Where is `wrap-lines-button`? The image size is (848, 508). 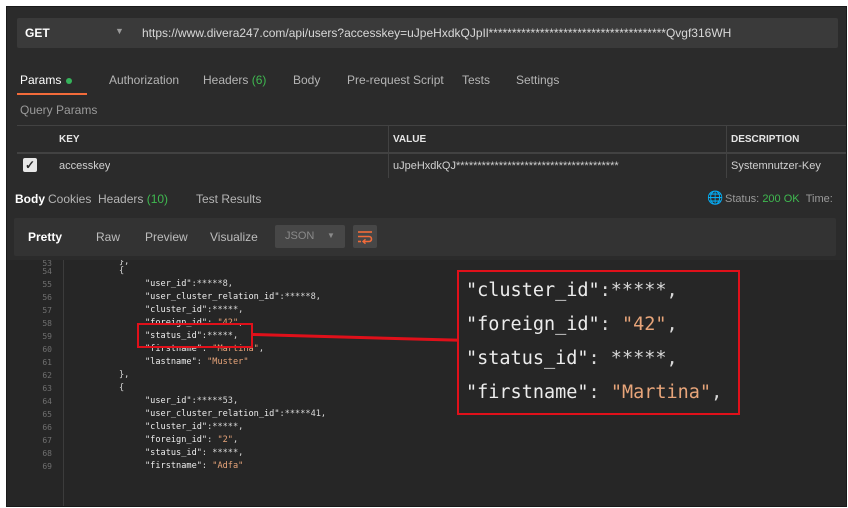
wrap-lines-button is located at coordinates (365, 236).